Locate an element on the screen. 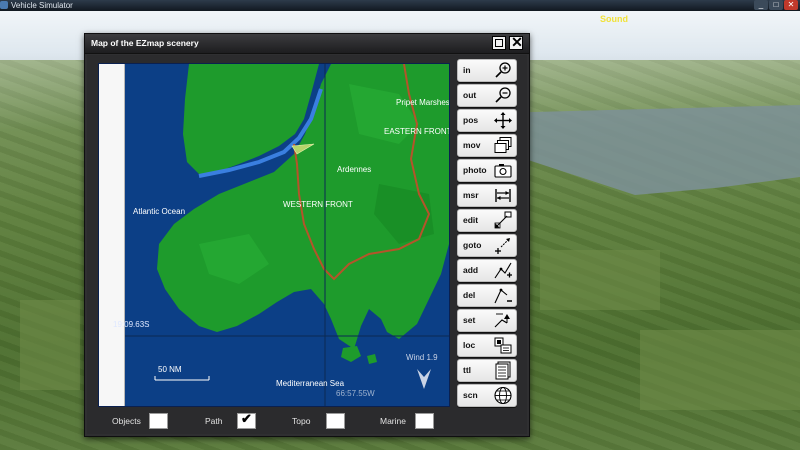  option-label: Path is located at coordinates (214, 421).